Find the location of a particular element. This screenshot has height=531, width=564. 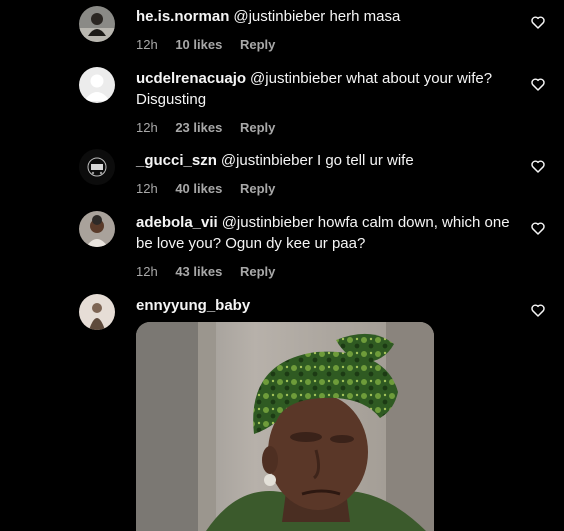

comment-meta: 12h 23 likes Reply is located at coordinates (326, 128).